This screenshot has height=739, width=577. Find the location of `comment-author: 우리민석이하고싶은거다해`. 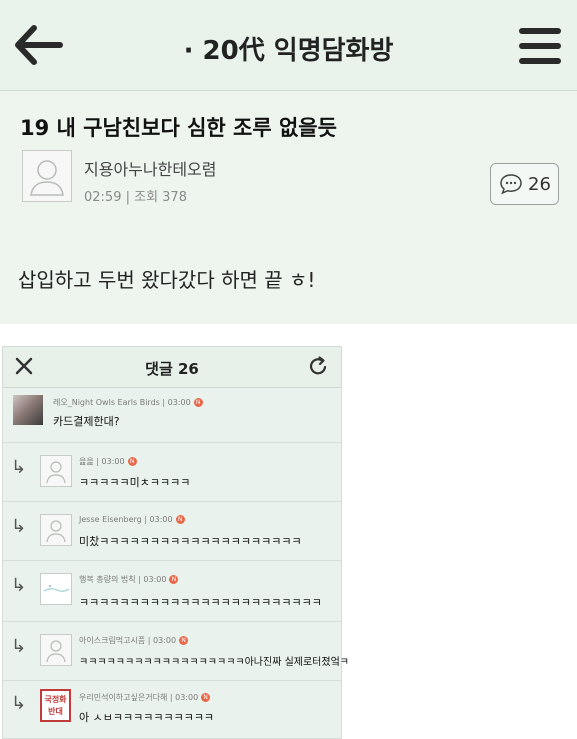

comment-author: 우리민석이하고싶은거다해 is located at coordinates (123, 697).